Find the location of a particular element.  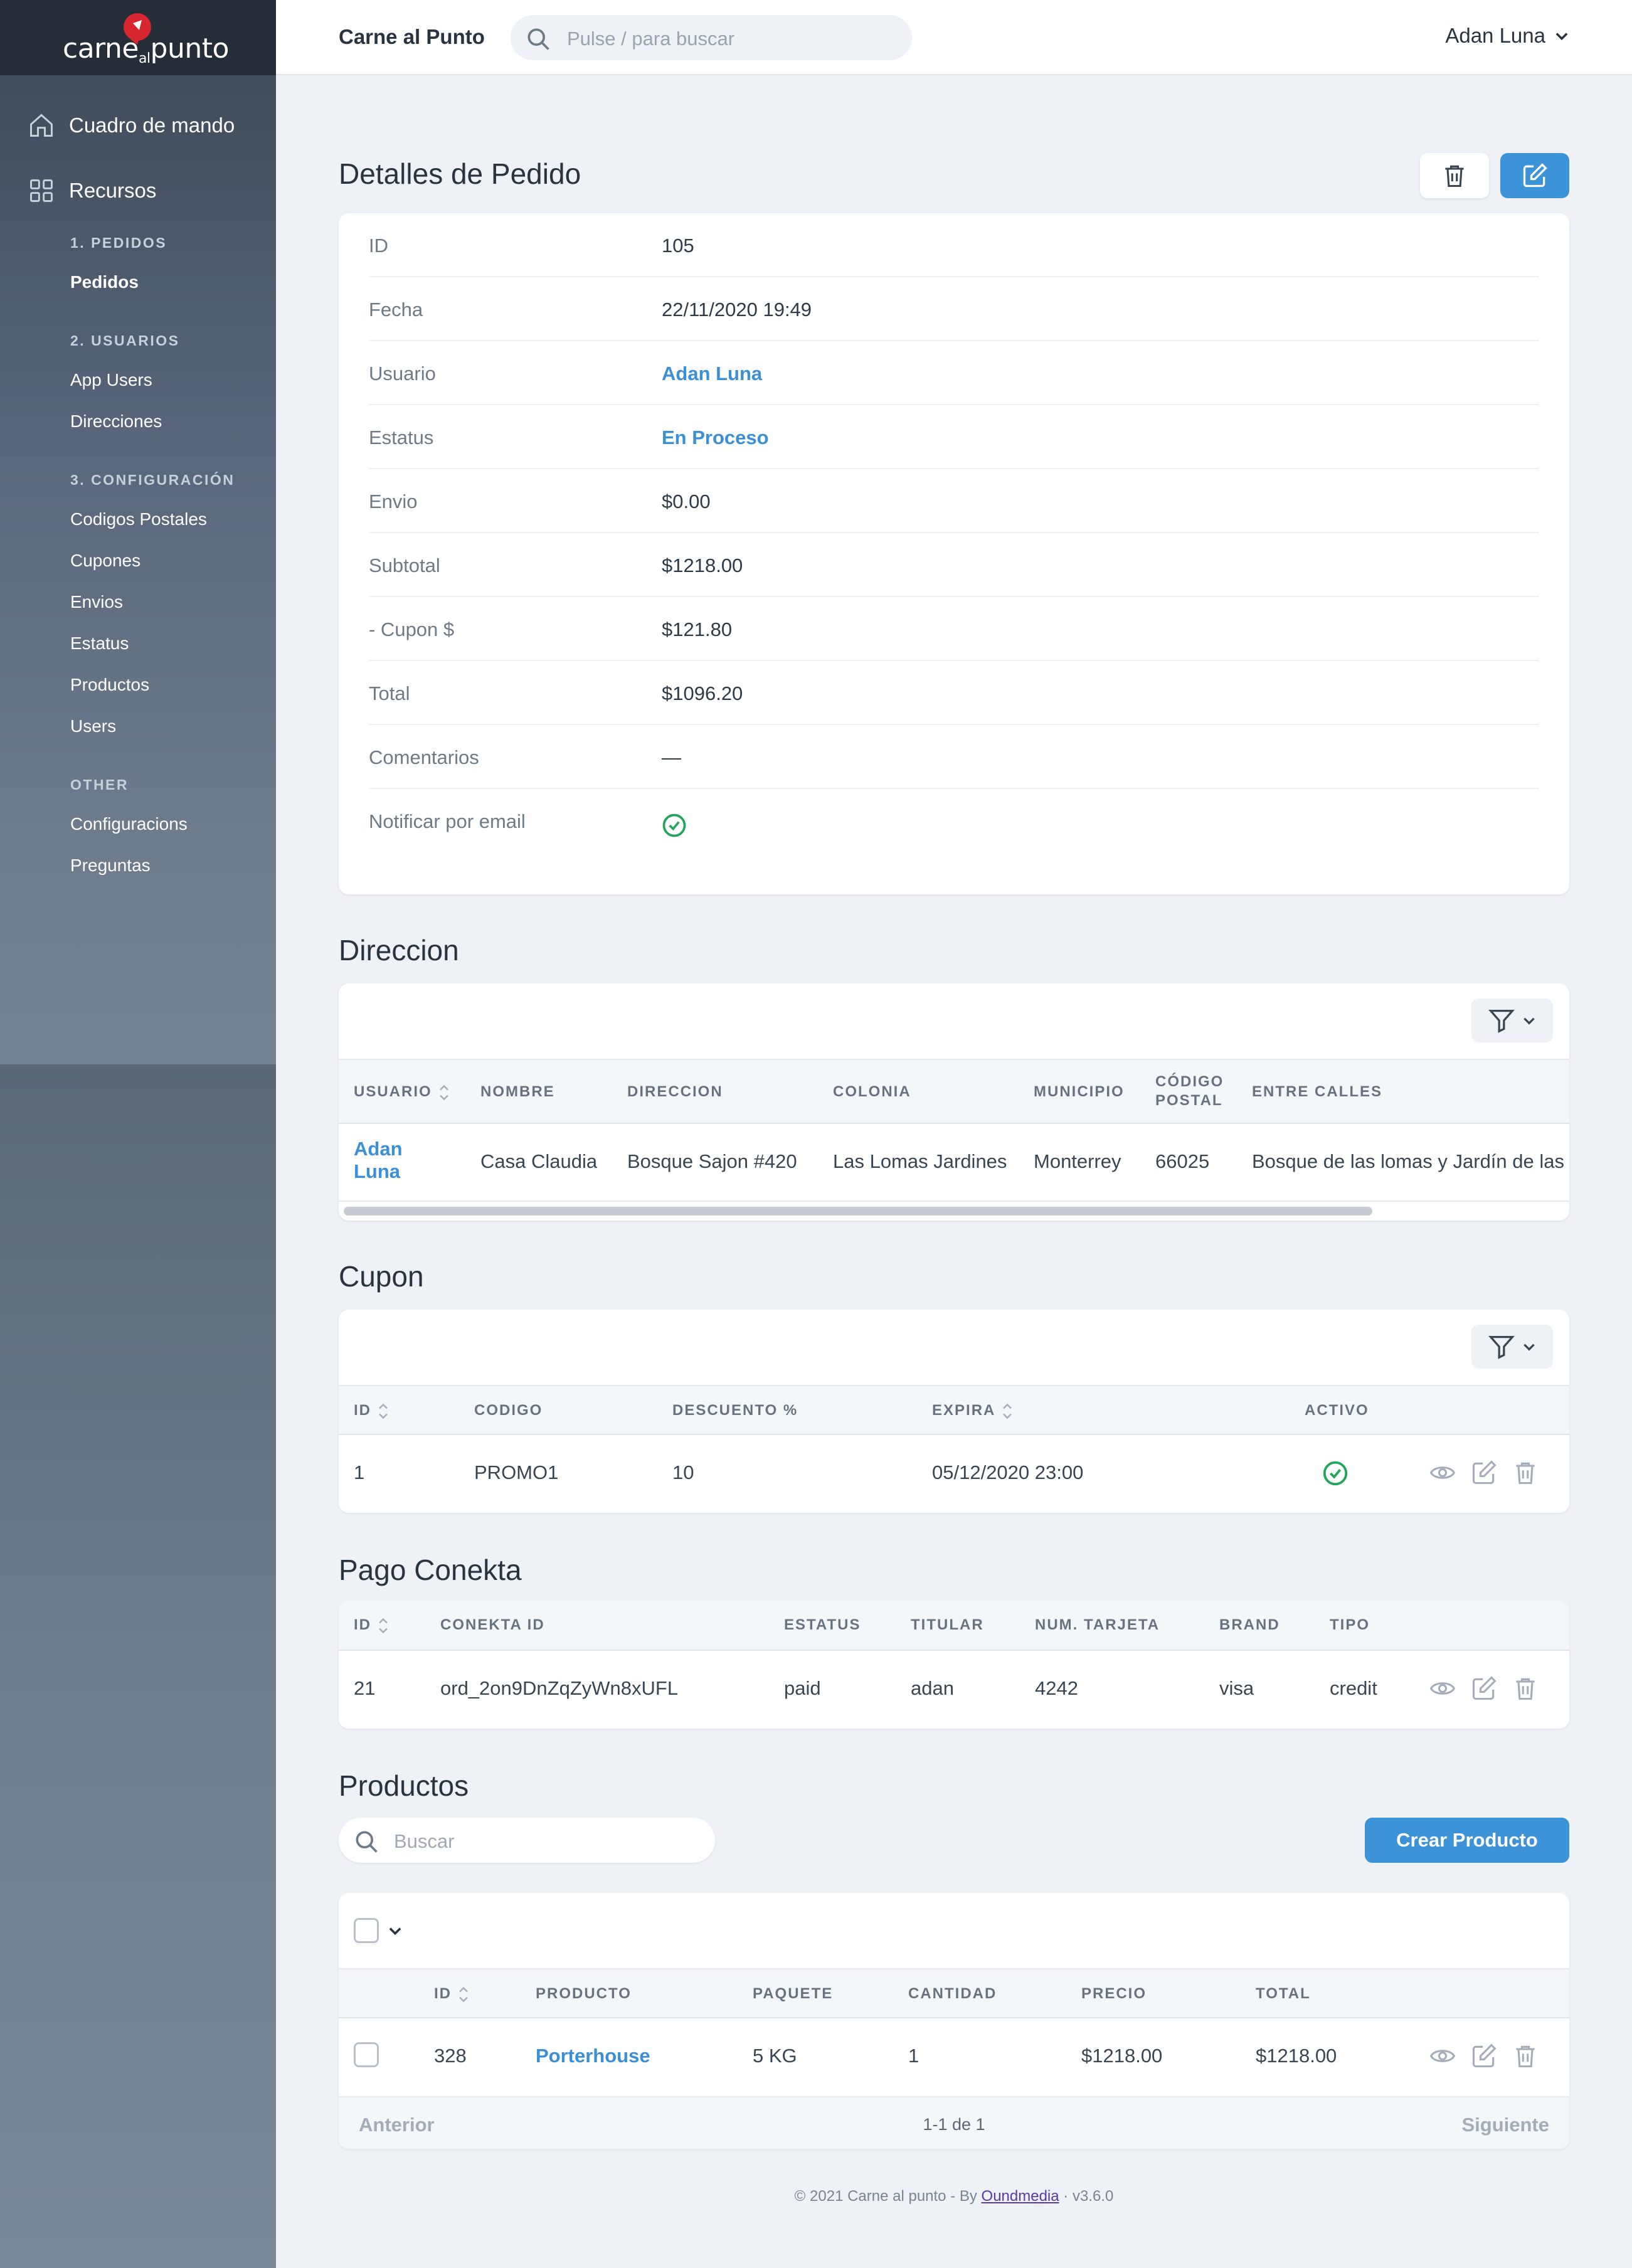

filter-icon is located at coordinates (1501, 1347).